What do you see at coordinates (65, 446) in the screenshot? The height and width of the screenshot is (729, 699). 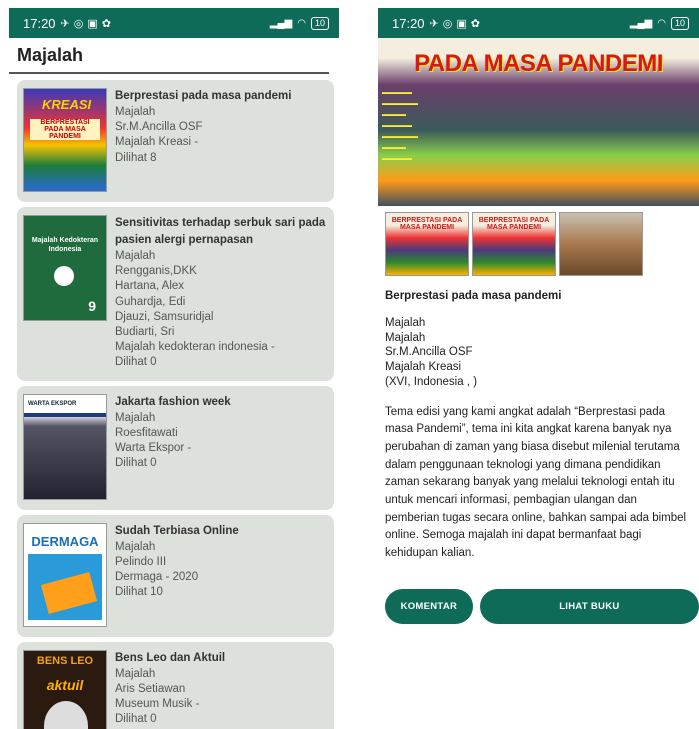 I see `magazine-cover: WARTA EKSPOR` at bounding box center [65, 446].